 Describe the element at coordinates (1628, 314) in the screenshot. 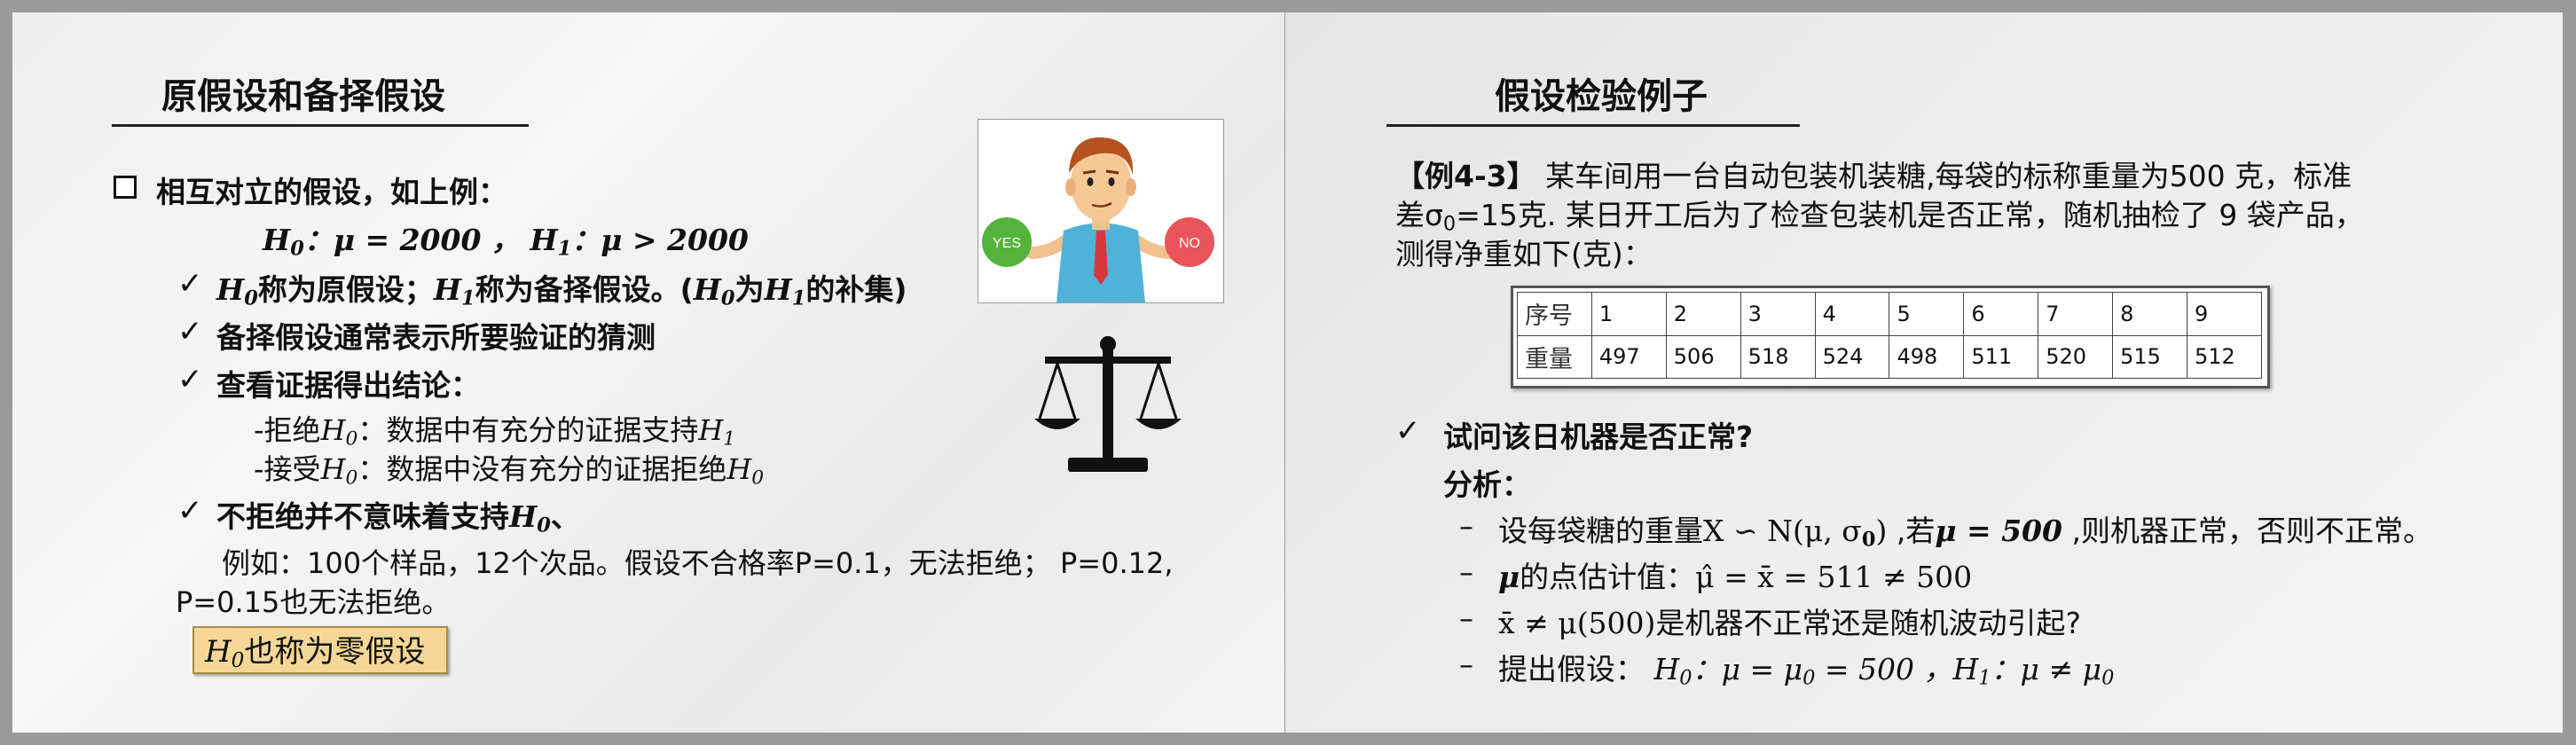

I see `table-cell: 1` at that location.